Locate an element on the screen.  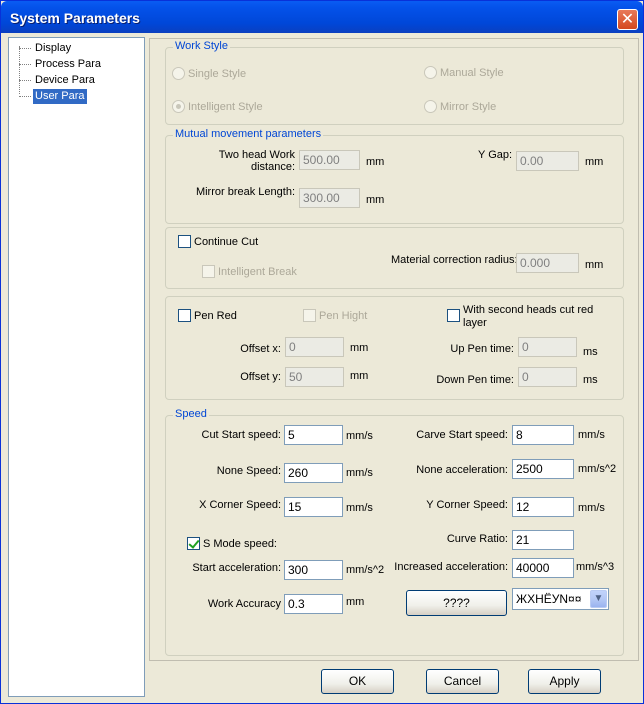
material-radius-unit: mm is located at coordinates (594, 265).